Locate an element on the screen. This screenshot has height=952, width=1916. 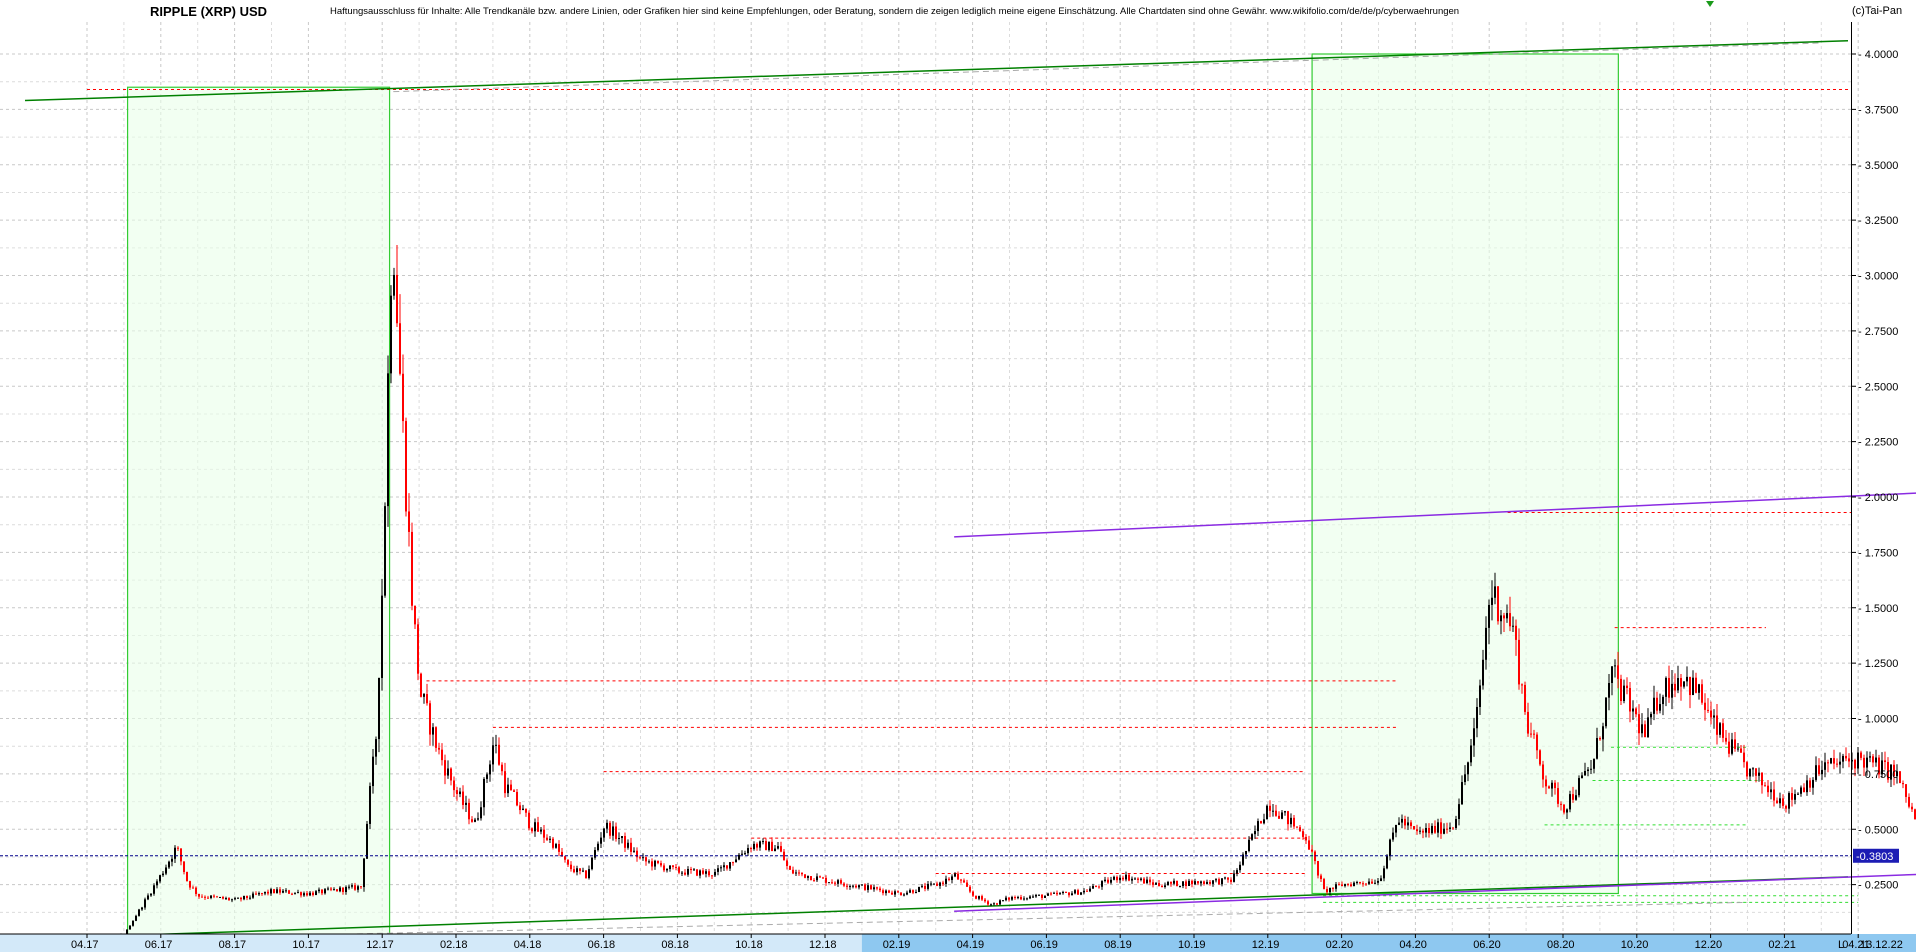
y-tick-label: - 1.5000 is located at coordinates (1878, 609).